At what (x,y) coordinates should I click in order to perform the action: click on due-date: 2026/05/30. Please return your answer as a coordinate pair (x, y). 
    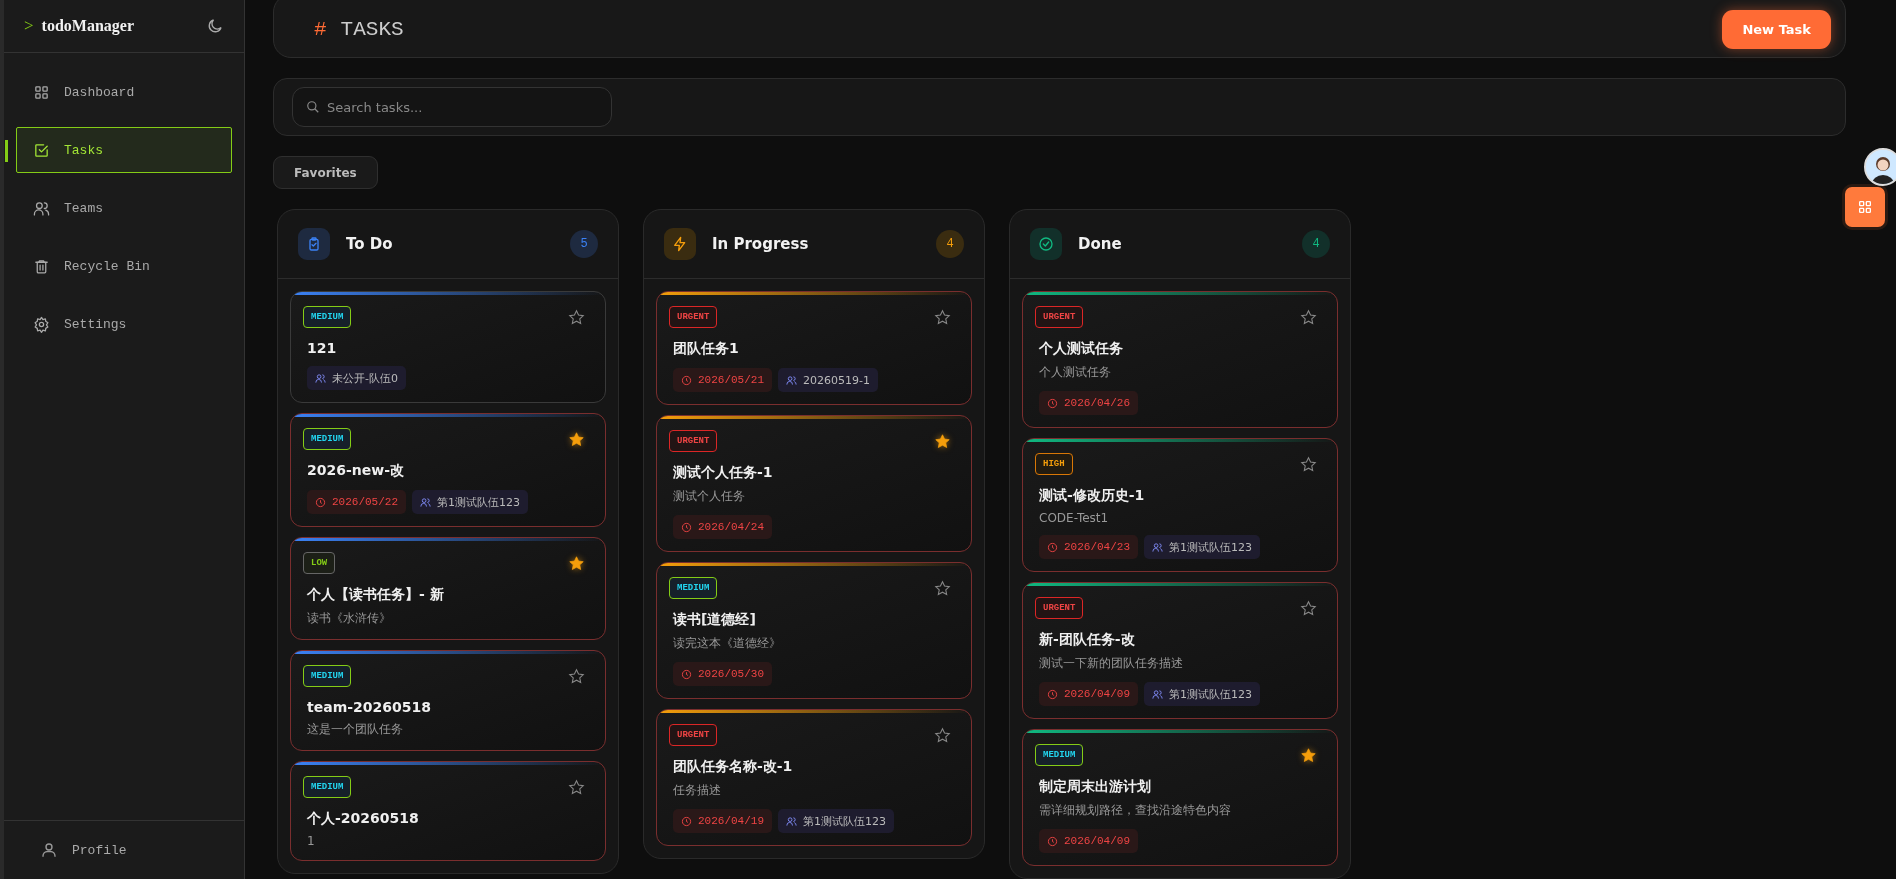
    Looking at the image, I should click on (722, 674).